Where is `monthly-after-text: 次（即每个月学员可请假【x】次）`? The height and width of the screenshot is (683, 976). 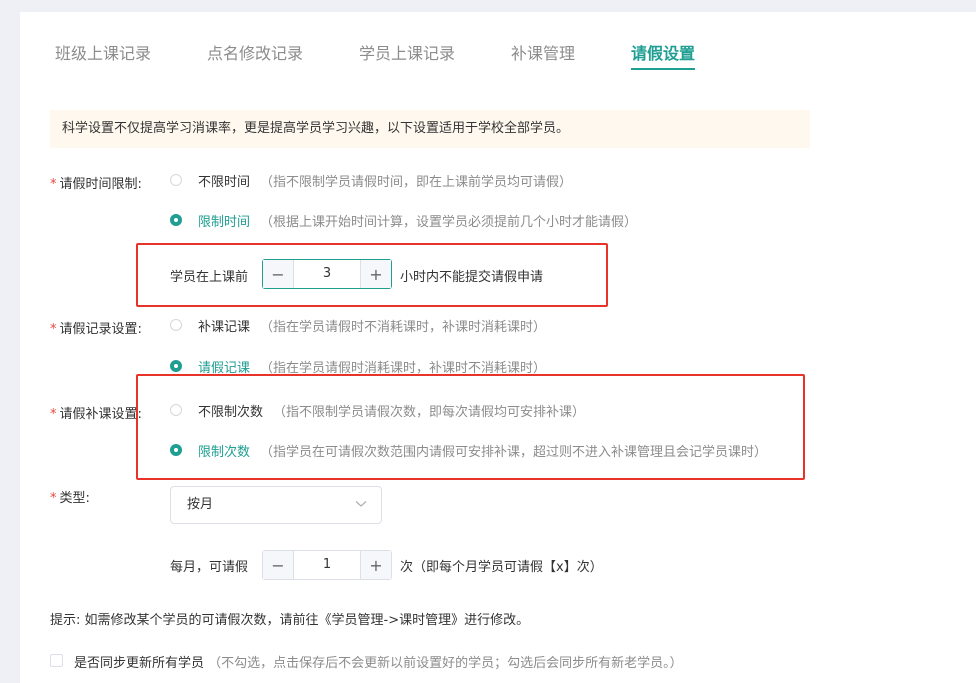
monthly-after-text: 次（即每个月学员可请假【x】次） is located at coordinates (501, 567).